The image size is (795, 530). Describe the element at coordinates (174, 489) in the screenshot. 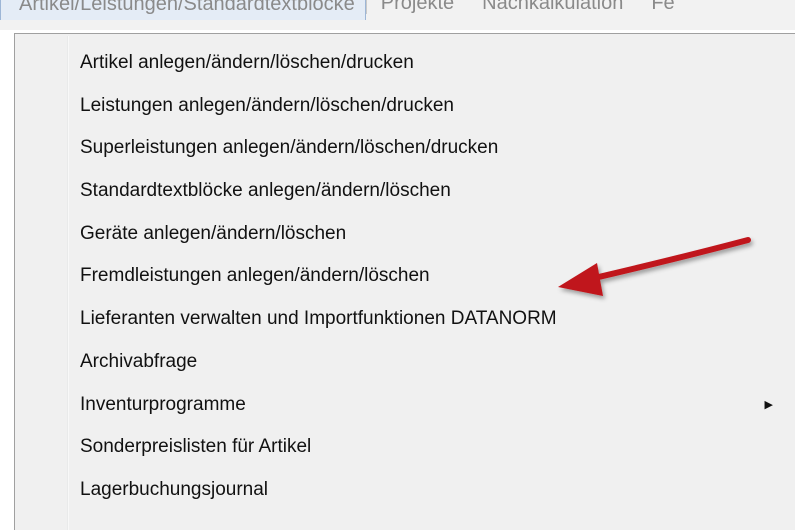

I see `menu-item-label: Lagerbuchungsjournal` at that location.